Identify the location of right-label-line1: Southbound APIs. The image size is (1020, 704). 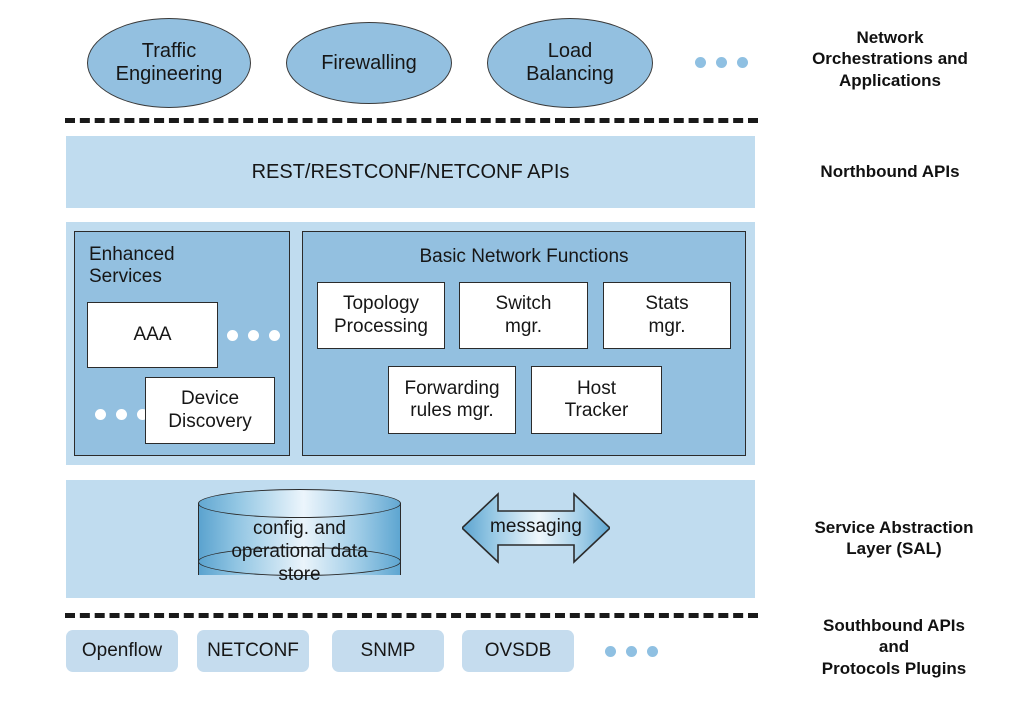
(894, 625).